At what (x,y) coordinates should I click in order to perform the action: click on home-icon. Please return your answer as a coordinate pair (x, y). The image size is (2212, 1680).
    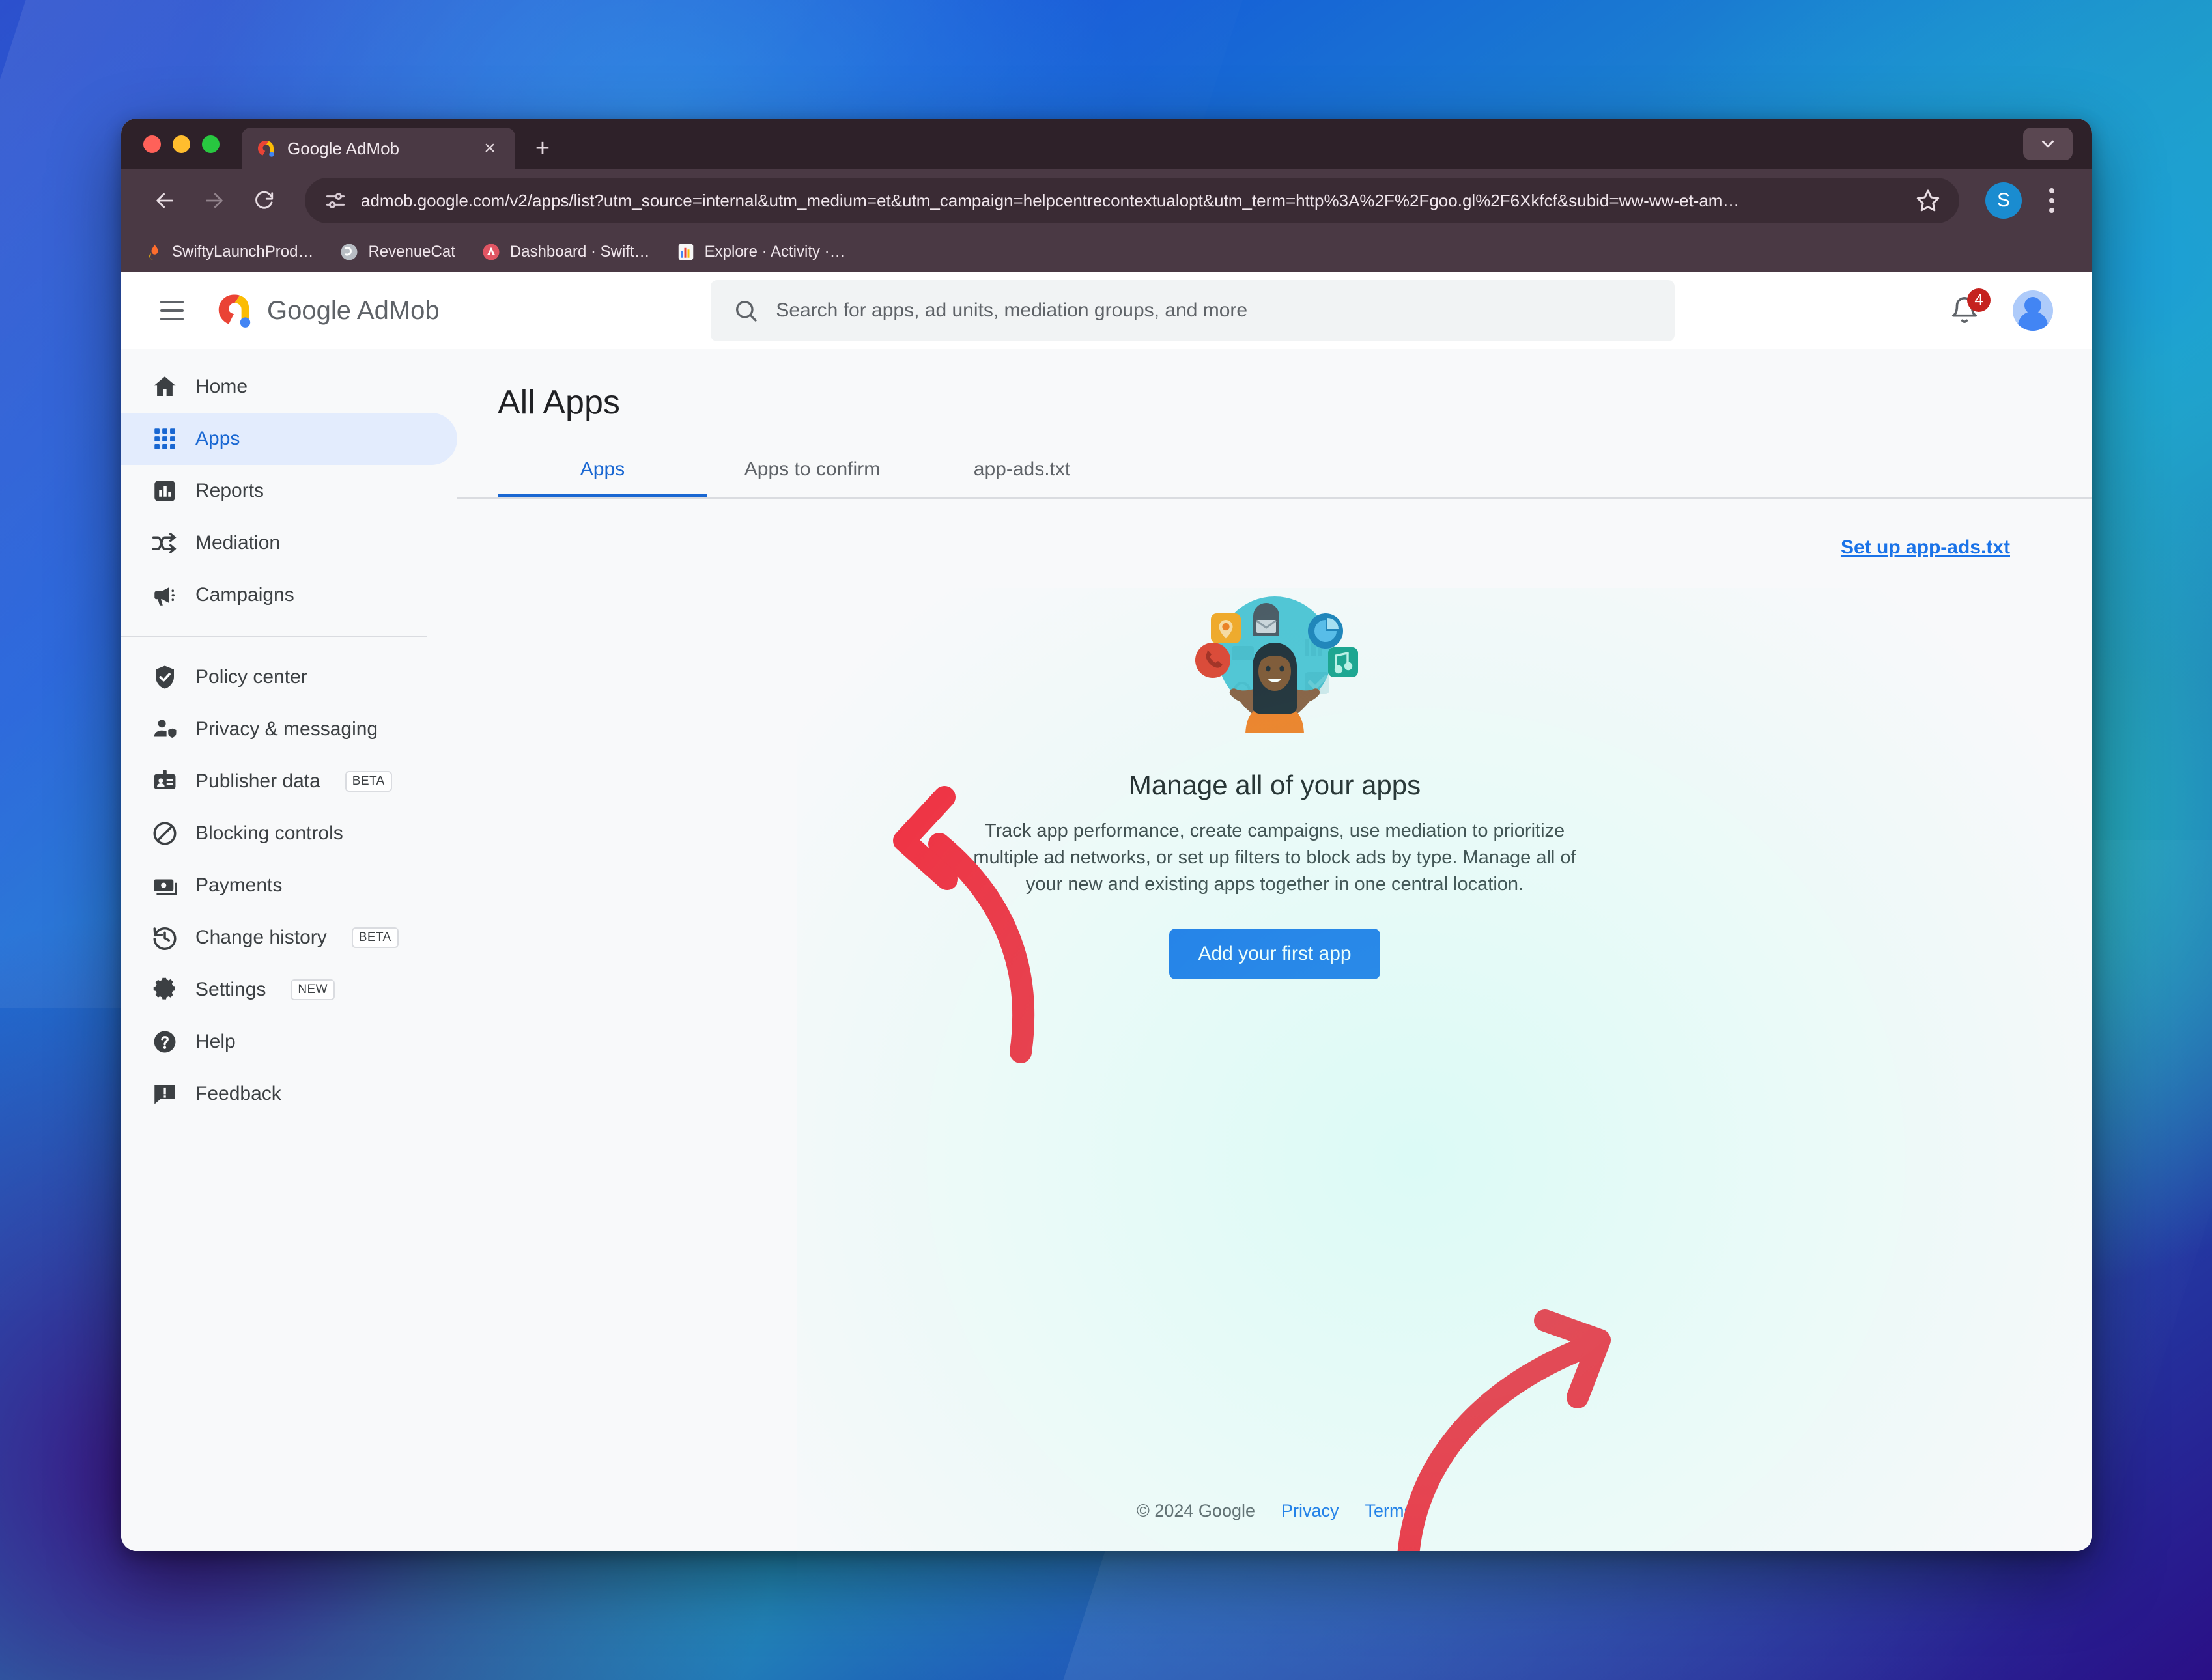
    Looking at the image, I should click on (164, 387).